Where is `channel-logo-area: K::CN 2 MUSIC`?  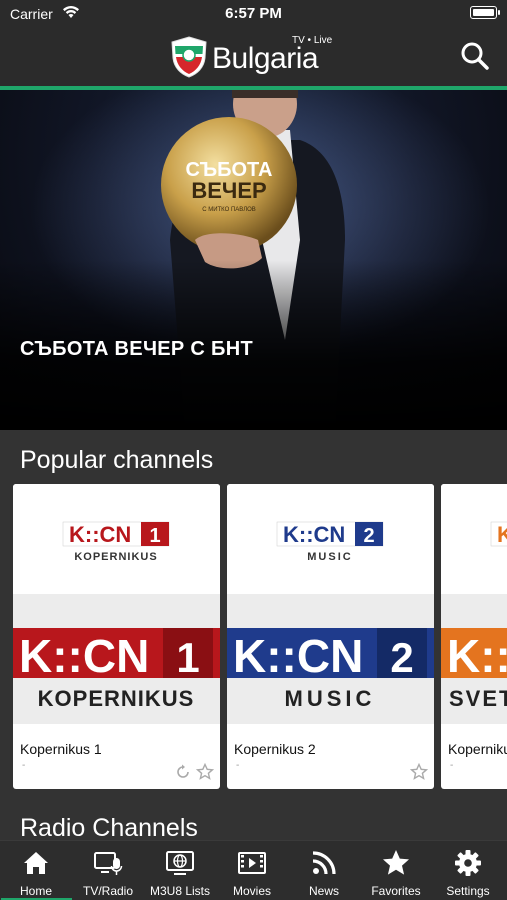
channel-logo-area: K::CN 2 MUSIC is located at coordinates (330, 539).